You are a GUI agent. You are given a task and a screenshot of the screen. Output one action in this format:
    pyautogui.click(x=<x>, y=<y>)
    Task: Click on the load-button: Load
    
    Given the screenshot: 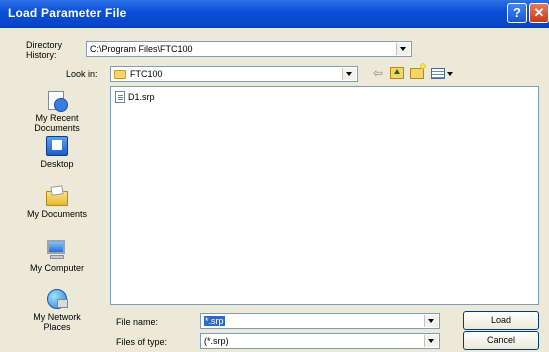 What is the action you would take?
    pyautogui.click(x=501, y=320)
    